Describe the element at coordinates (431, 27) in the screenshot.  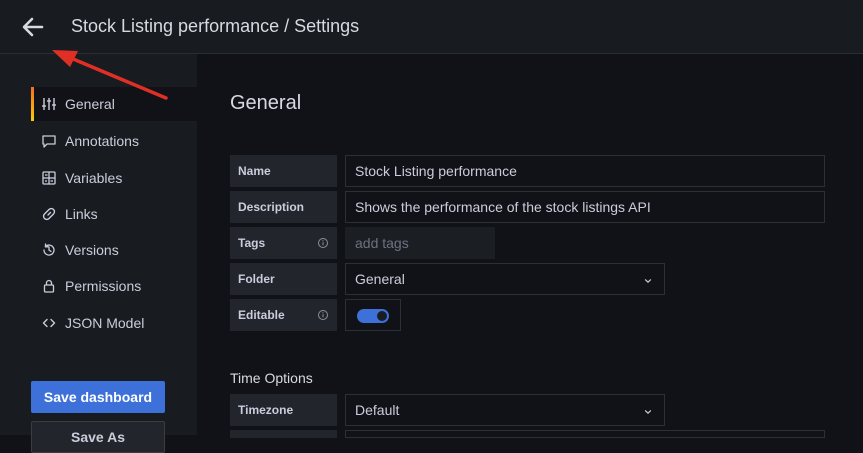
I see `page-header: Stock Listing performance / Settings` at that location.